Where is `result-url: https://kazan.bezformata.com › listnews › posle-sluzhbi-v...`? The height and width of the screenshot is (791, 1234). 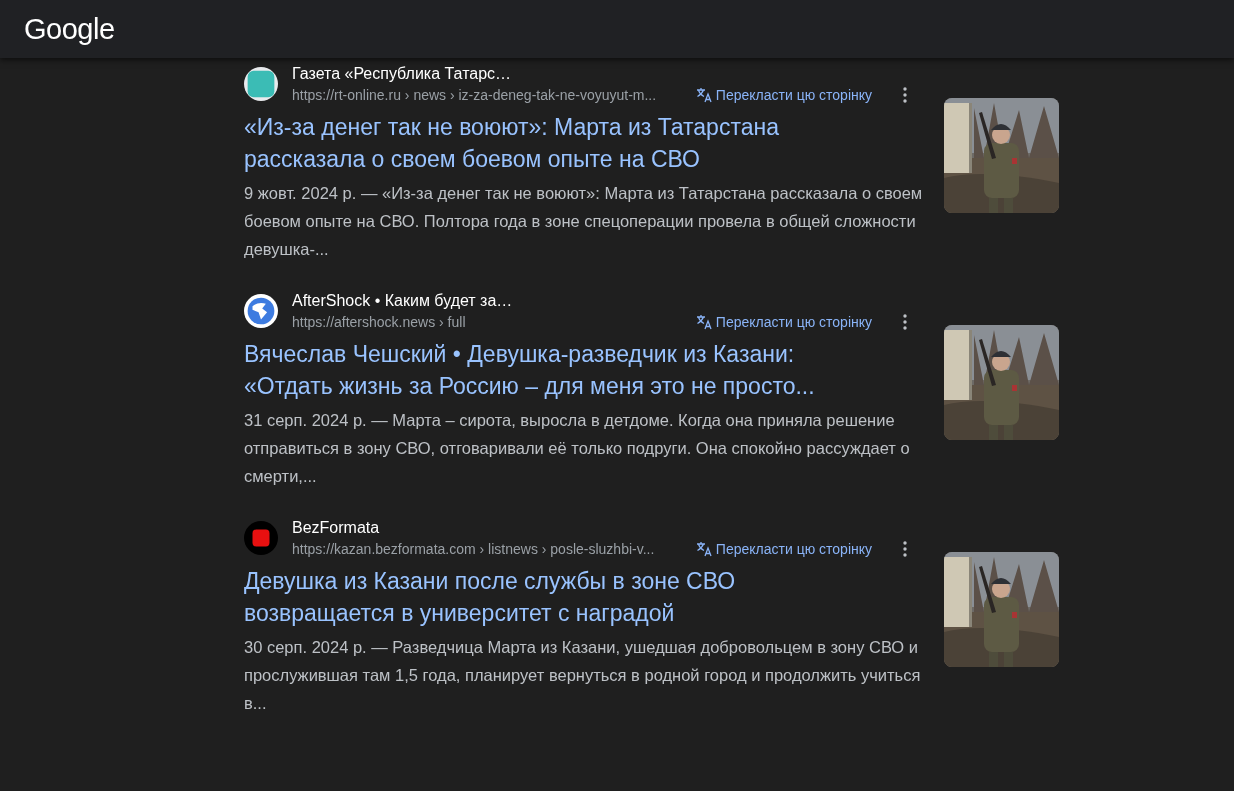
result-url: https://kazan.bezformata.com › listnews › posle-sluzhbi-v... is located at coordinates (474, 548).